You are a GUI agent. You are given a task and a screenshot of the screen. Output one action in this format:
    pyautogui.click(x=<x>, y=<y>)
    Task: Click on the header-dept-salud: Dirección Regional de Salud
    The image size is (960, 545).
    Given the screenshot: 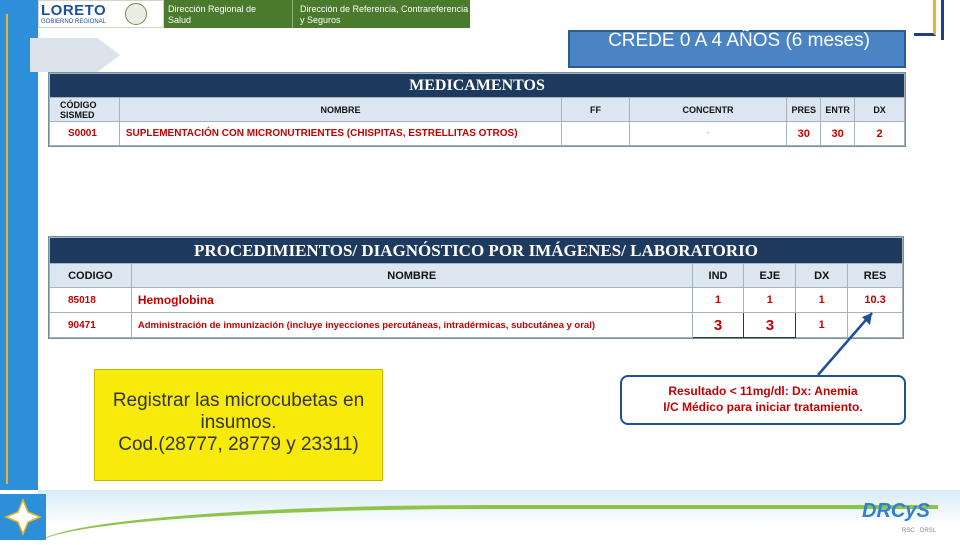 What is the action you would take?
    pyautogui.click(x=212, y=14)
    